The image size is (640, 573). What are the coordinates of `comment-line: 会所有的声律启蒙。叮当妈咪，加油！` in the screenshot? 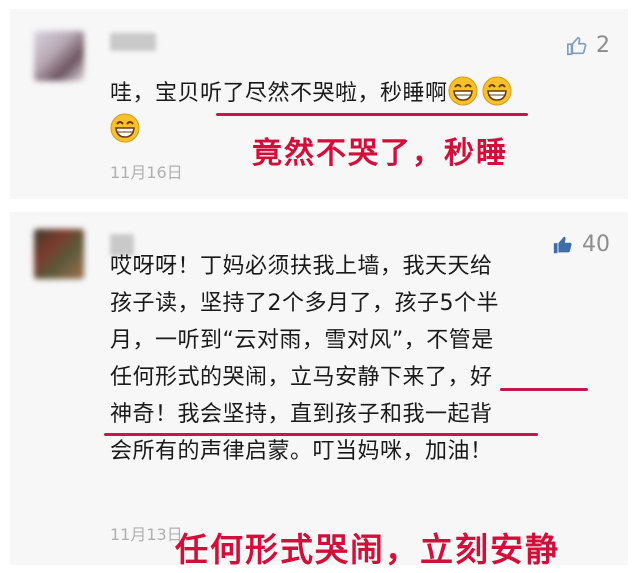 It's located at (301, 451).